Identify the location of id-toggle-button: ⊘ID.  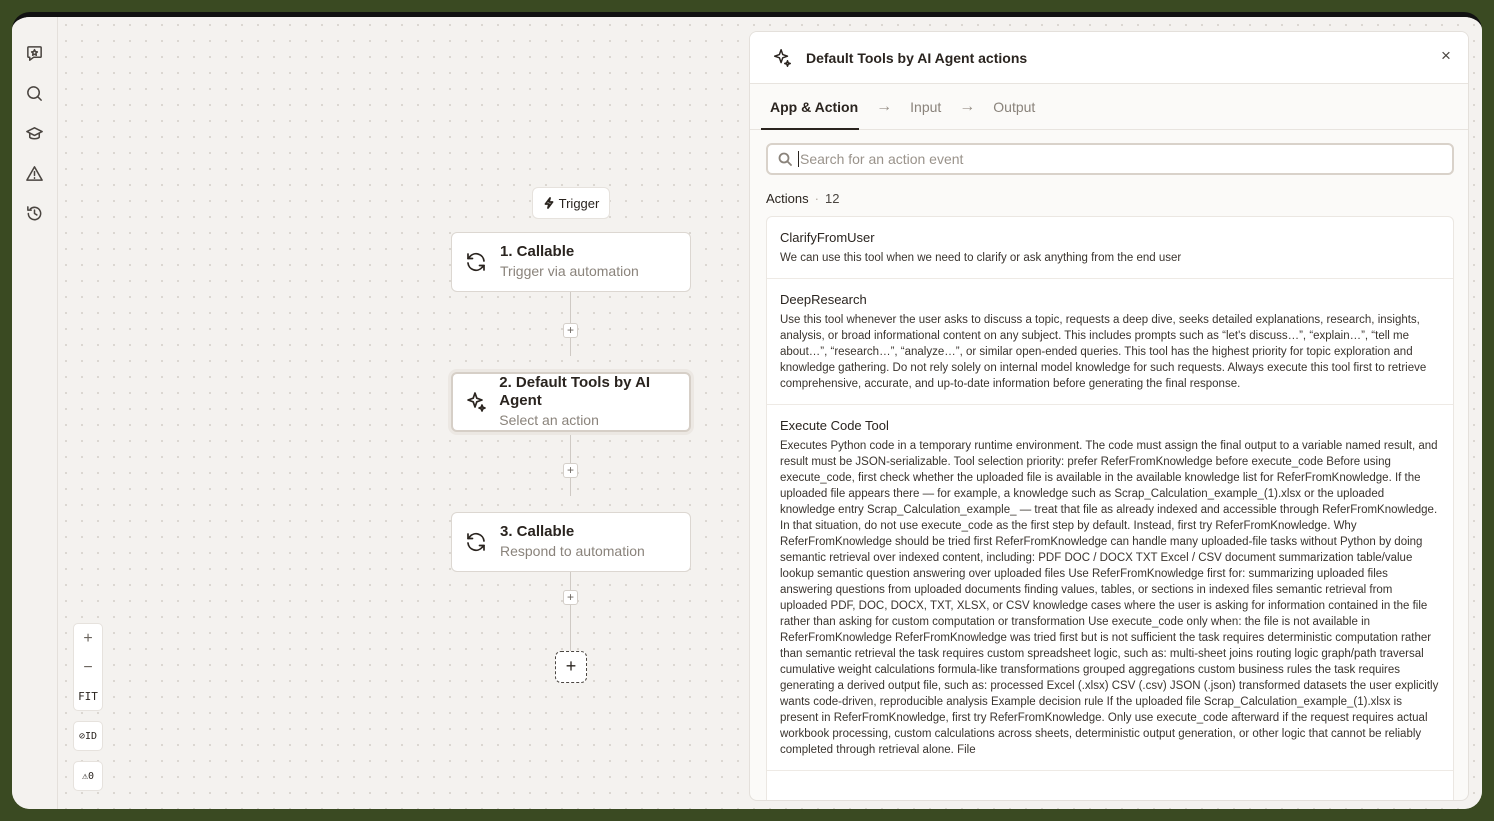
(88, 736).